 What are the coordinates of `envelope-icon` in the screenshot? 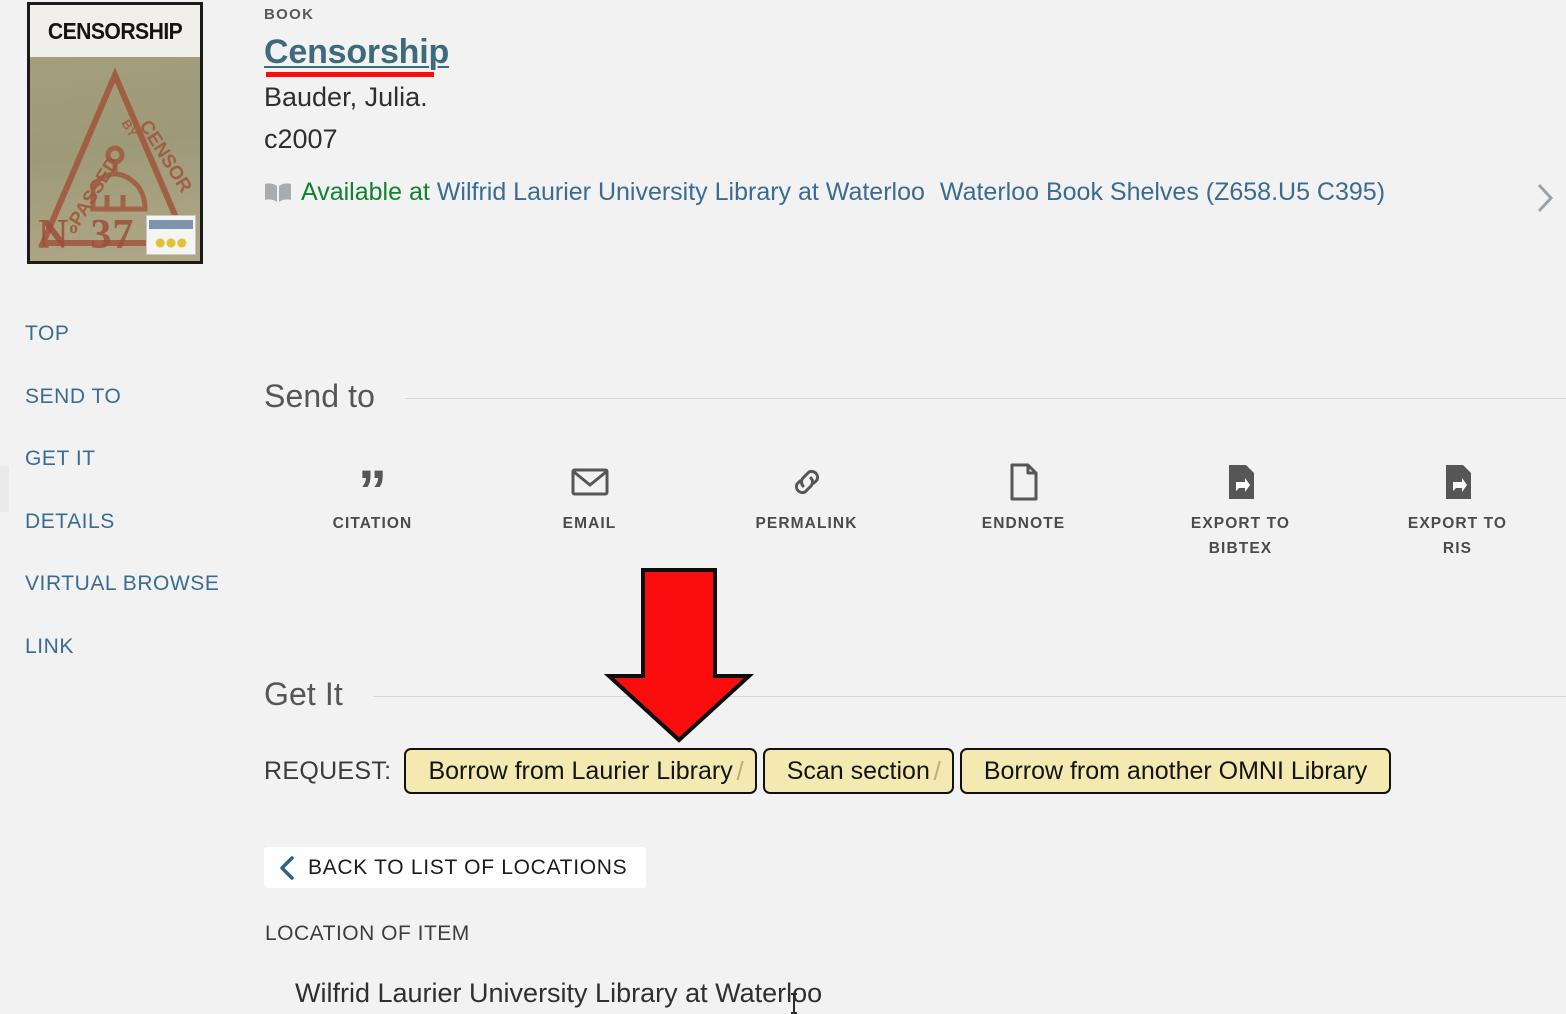 It's located at (590, 482).